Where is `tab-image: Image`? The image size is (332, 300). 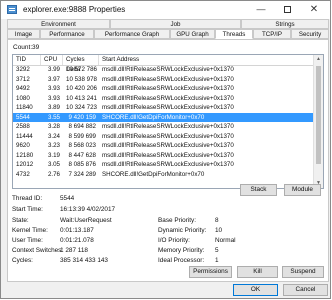
tab-image: Image is located at coordinates (23, 34).